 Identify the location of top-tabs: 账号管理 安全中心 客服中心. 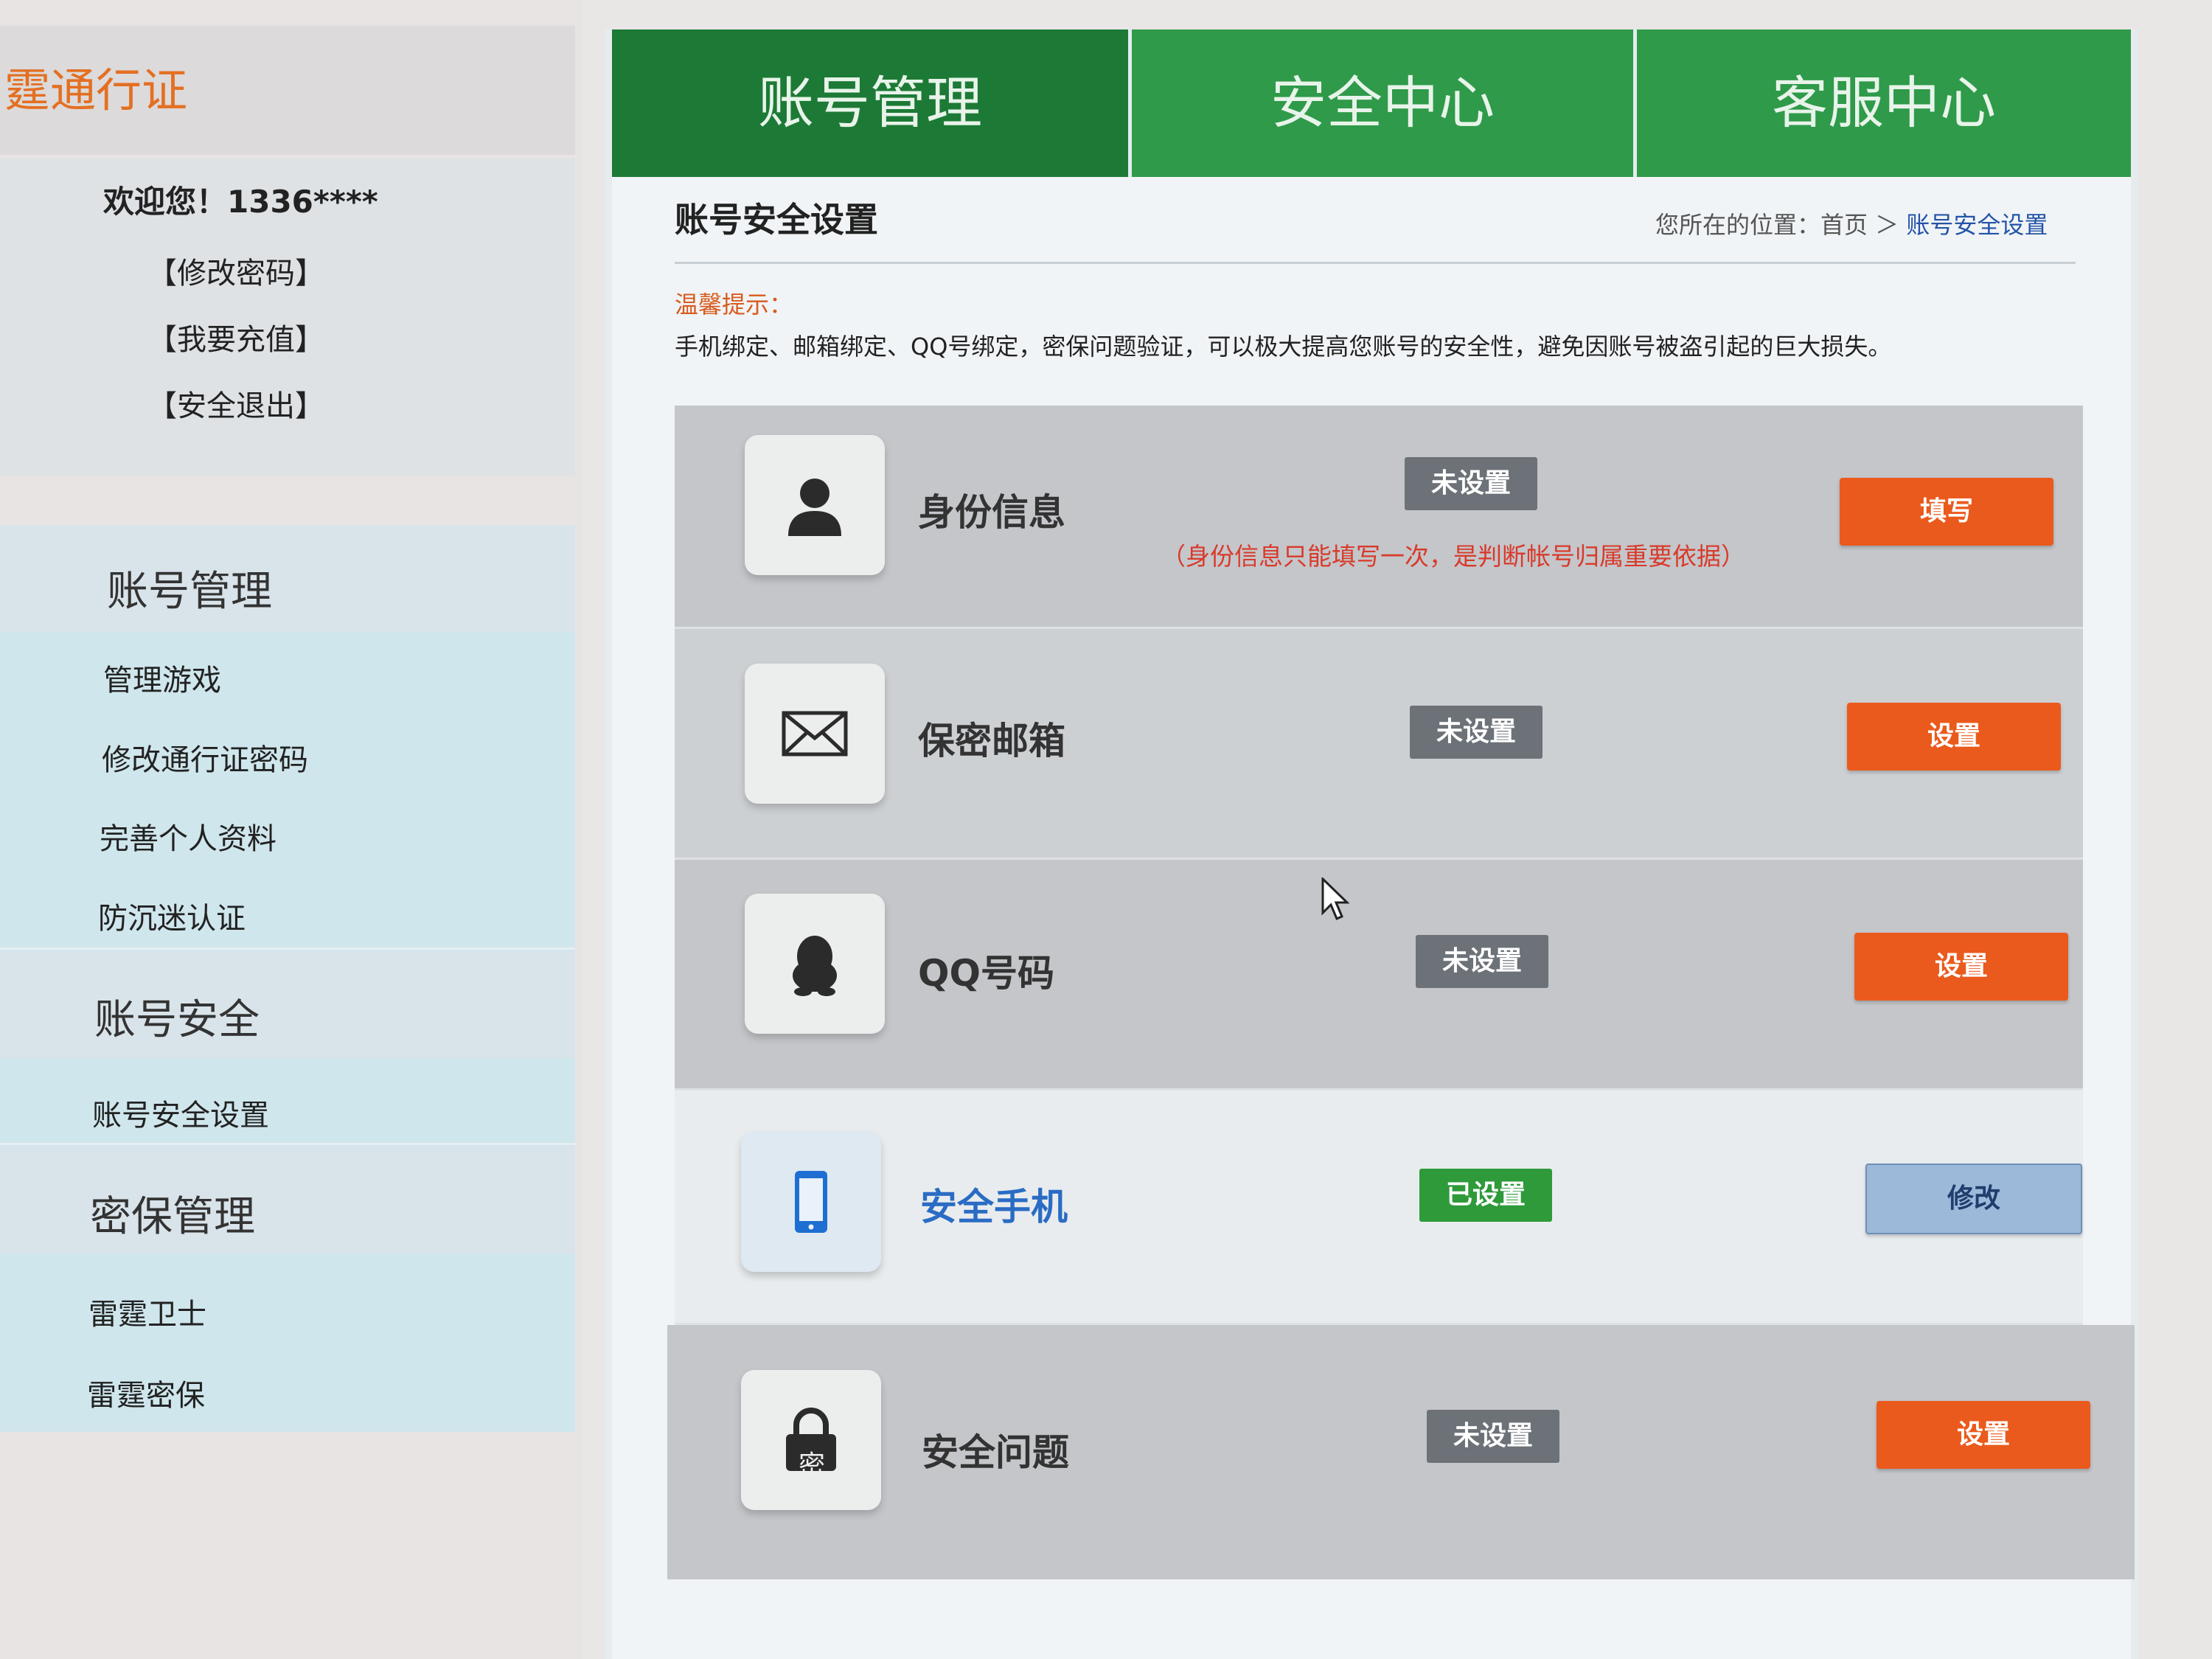
(1371, 103).